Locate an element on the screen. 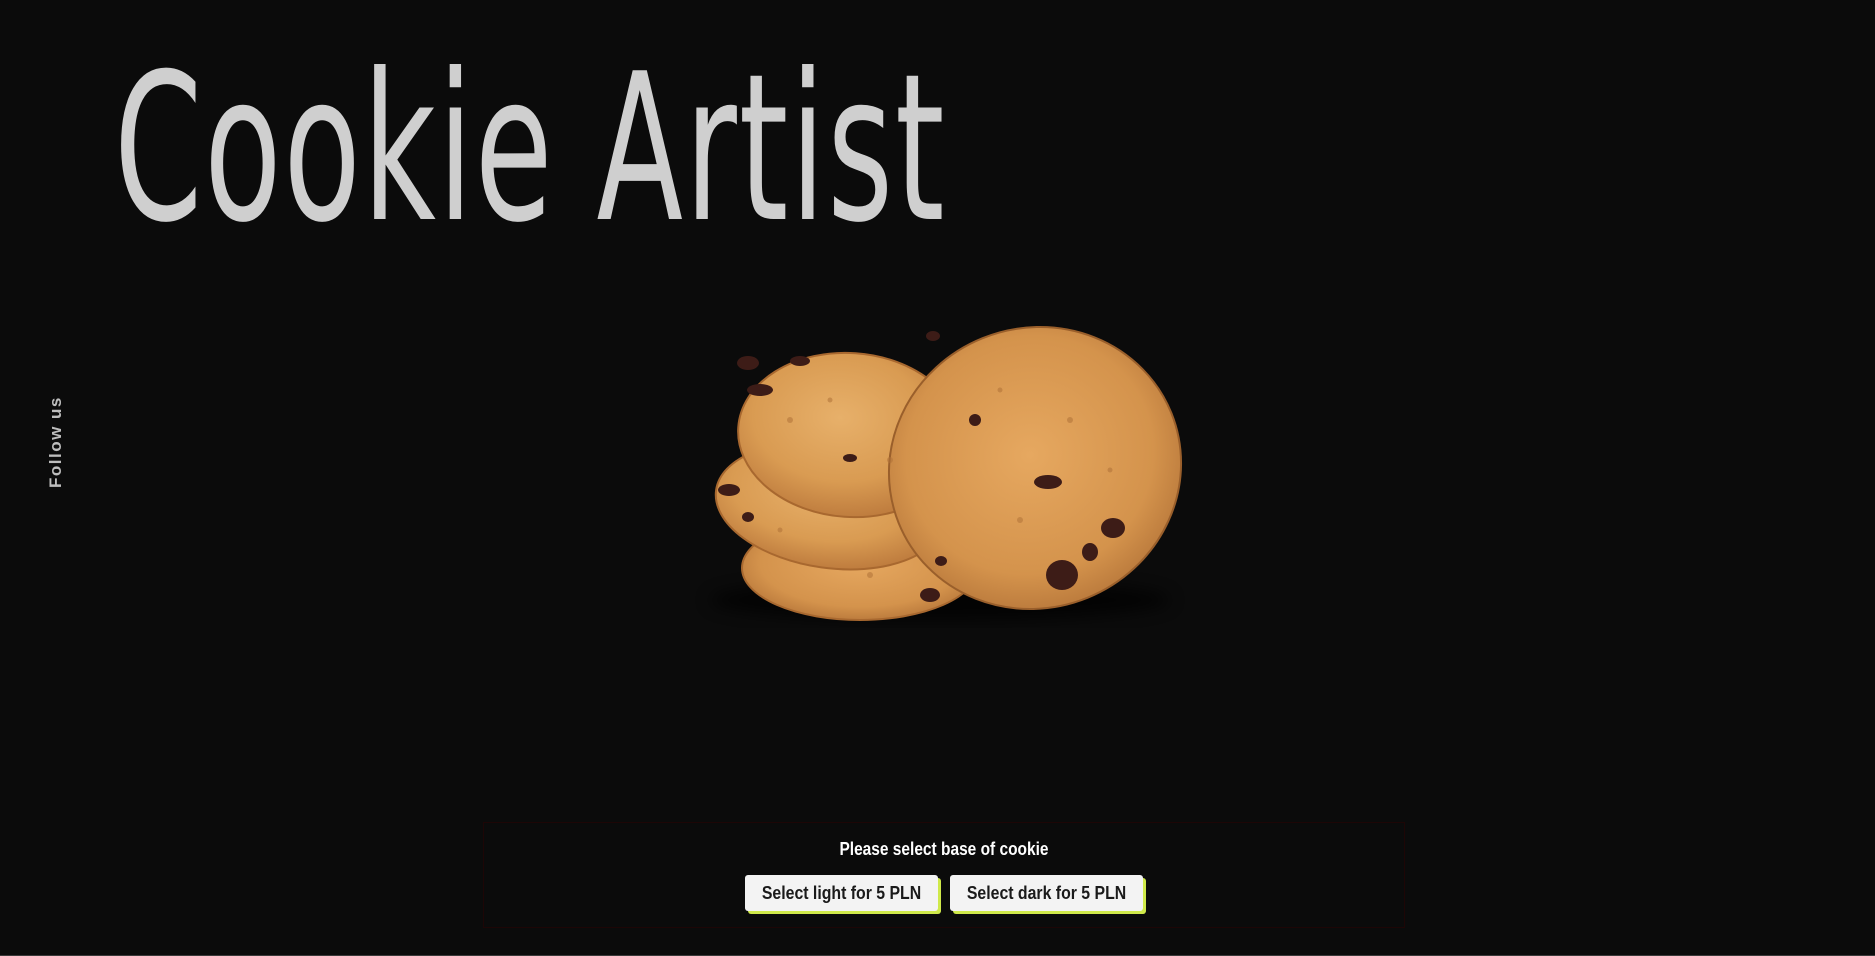  select-light-button: Select light for 5 PLN is located at coordinates (841, 893).